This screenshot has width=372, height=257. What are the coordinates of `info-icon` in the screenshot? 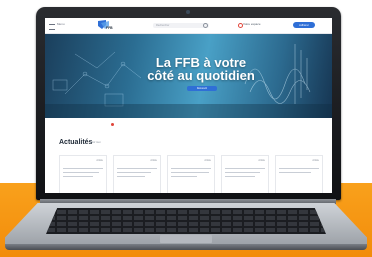 It's located at (112, 124).